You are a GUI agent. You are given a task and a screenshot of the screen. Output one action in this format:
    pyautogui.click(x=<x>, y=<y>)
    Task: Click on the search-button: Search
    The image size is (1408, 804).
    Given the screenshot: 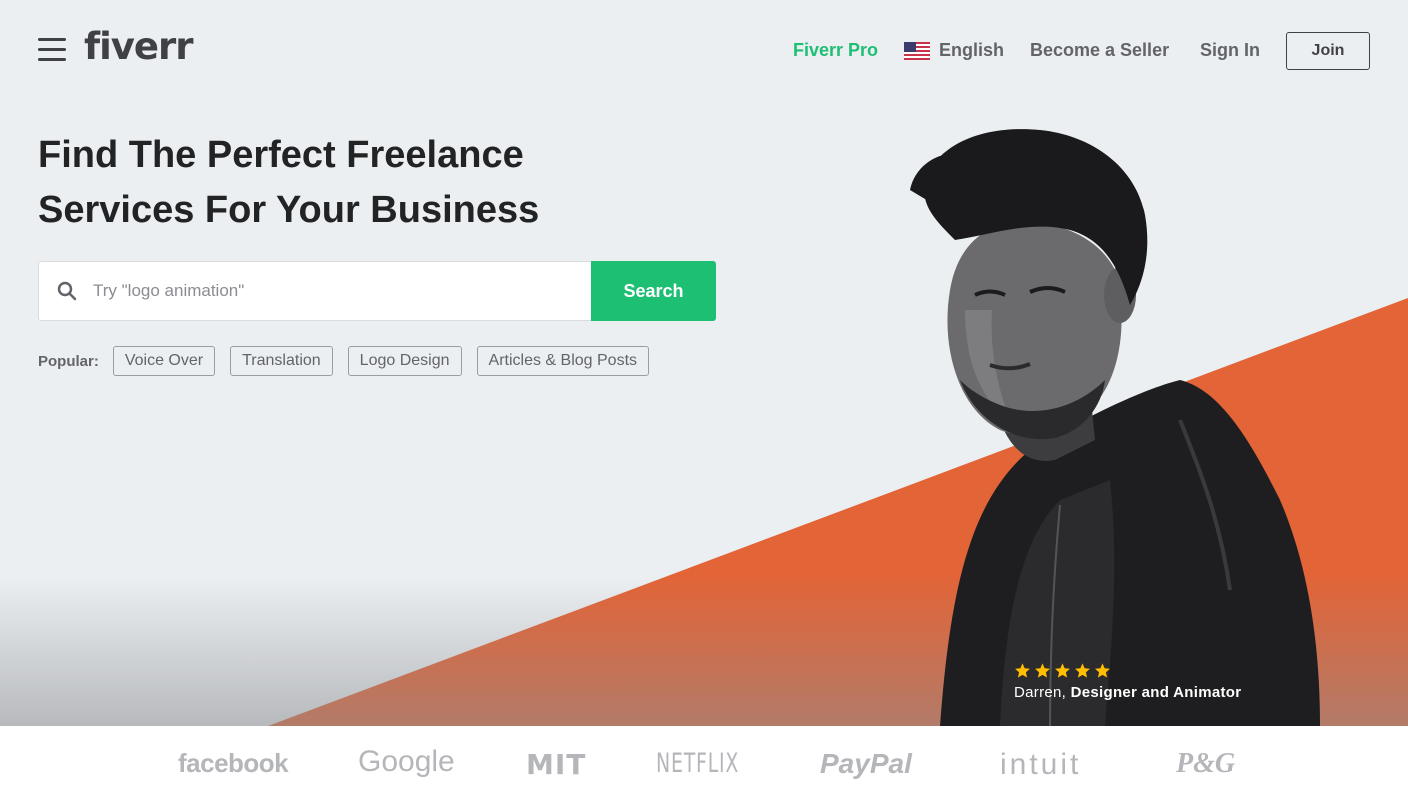 What is the action you would take?
    pyautogui.click(x=653, y=291)
    